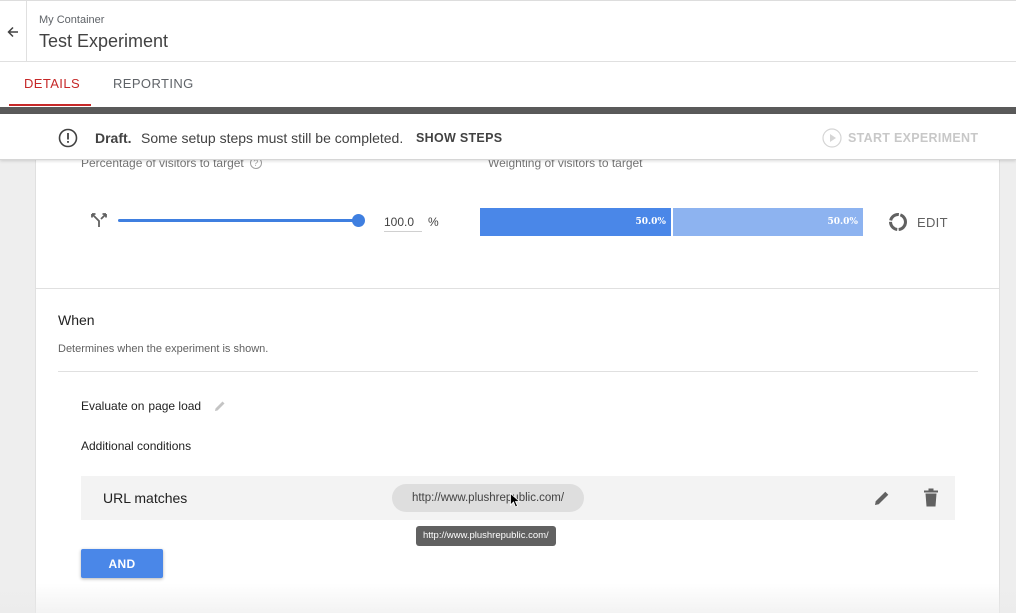 Image resolution: width=1016 pixels, height=613 pixels. Describe the element at coordinates (136, 446) in the screenshot. I see `additional-conditions-label: Additional conditions` at that location.